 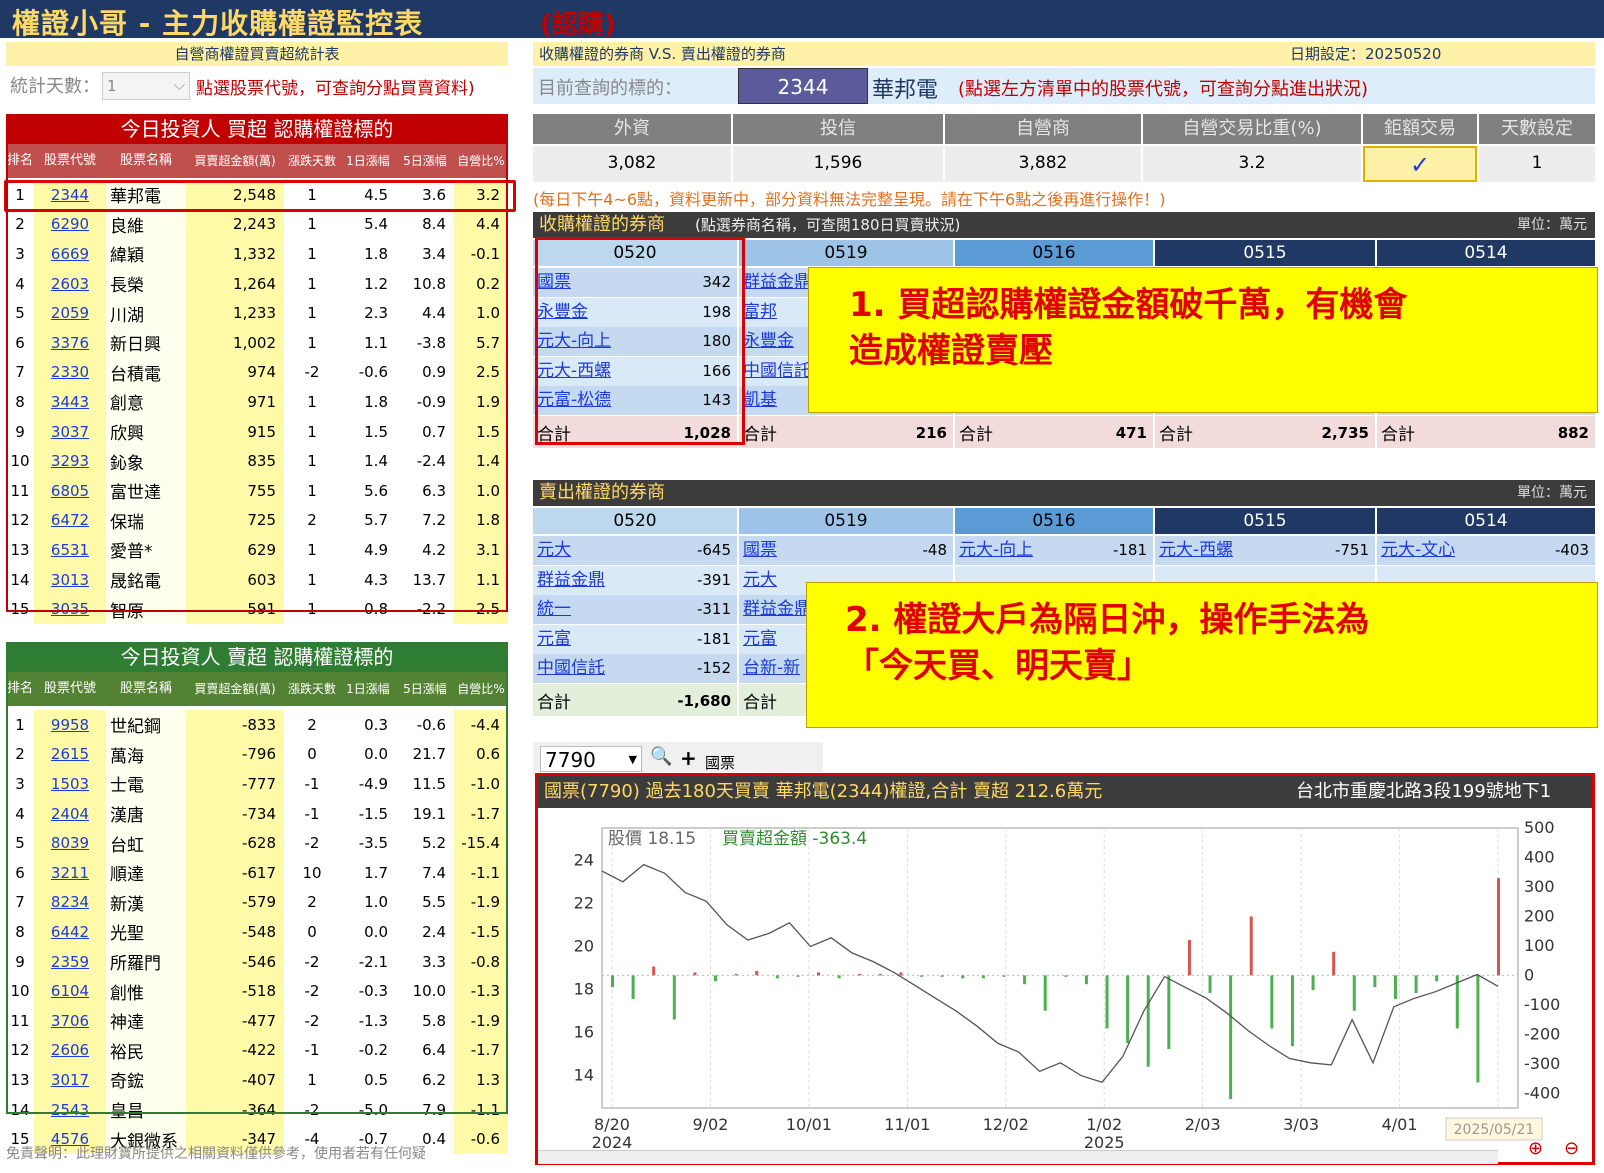 I want to click on sell-broker-value: -181, so click(x=1129, y=550).